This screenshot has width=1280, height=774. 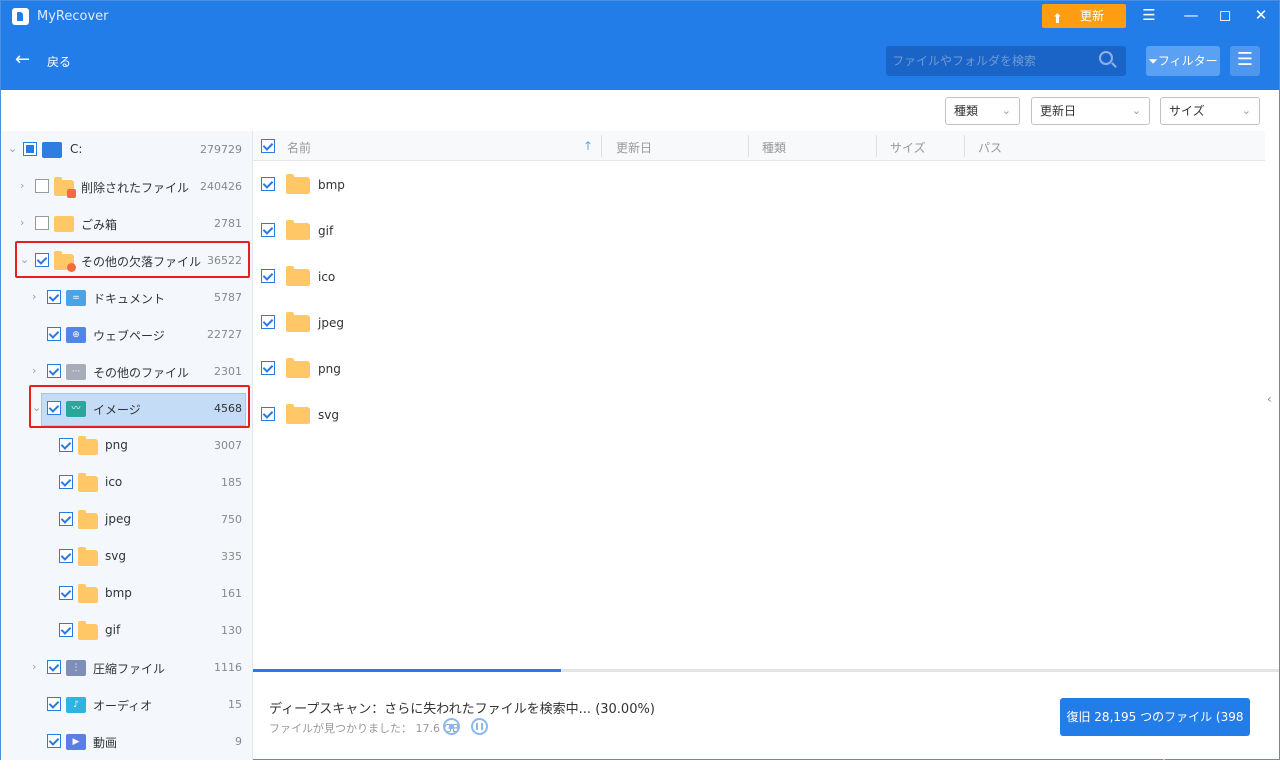 I want to click on app-title: MyRecover, so click(x=73, y=16).